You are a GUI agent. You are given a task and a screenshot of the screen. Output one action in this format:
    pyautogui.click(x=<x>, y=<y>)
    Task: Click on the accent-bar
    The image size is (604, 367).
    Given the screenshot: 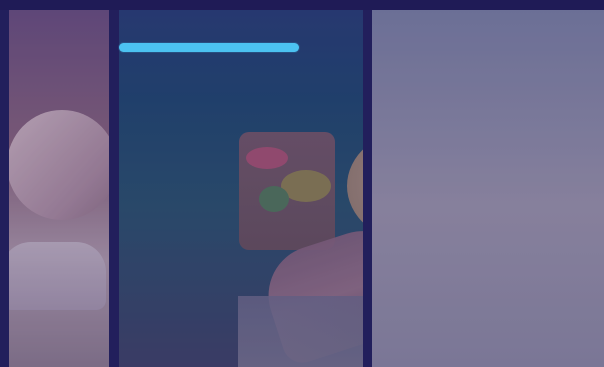 What is the action you would take?
    pyautogui.click(x=209, y=47)
    